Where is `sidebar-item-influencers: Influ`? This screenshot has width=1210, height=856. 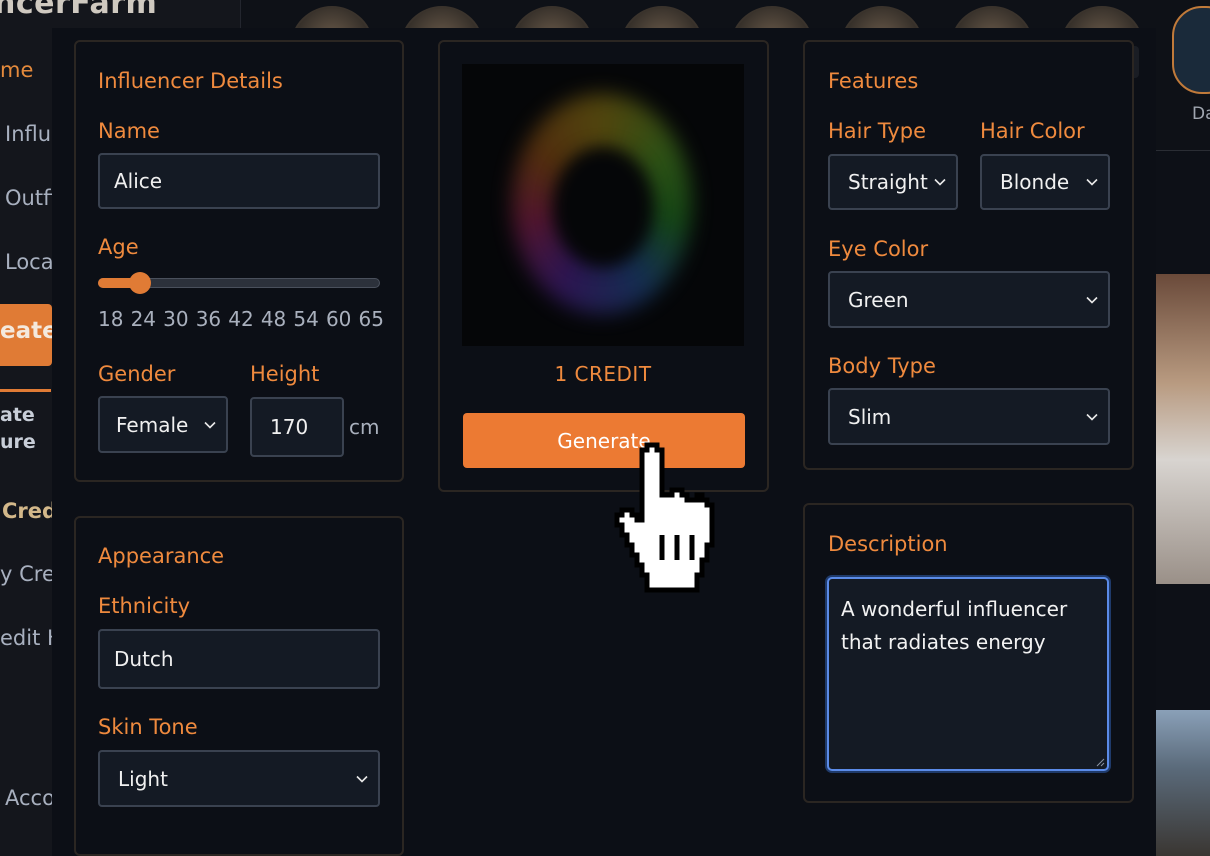
sidebar-item-influencers: Influ is located at coordinates (28, 134).